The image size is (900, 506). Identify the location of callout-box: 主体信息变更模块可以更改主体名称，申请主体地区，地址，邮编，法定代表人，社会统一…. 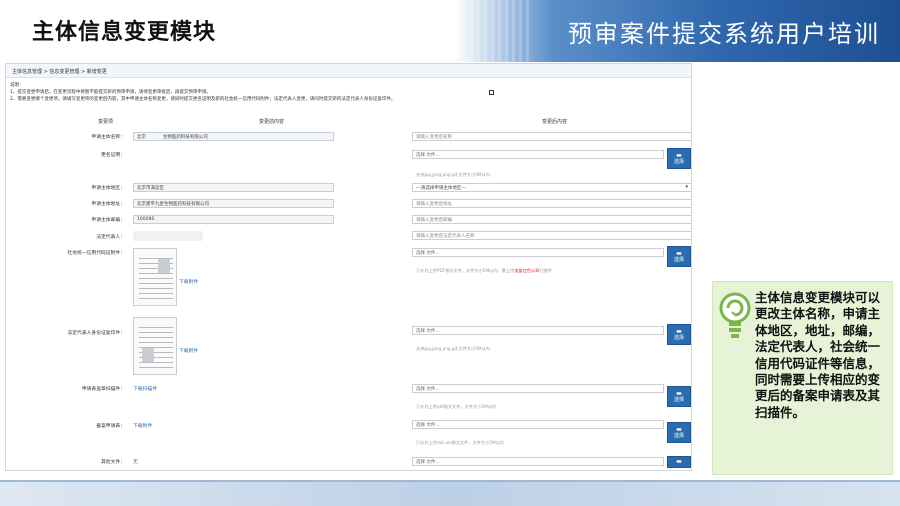
(802, 378).